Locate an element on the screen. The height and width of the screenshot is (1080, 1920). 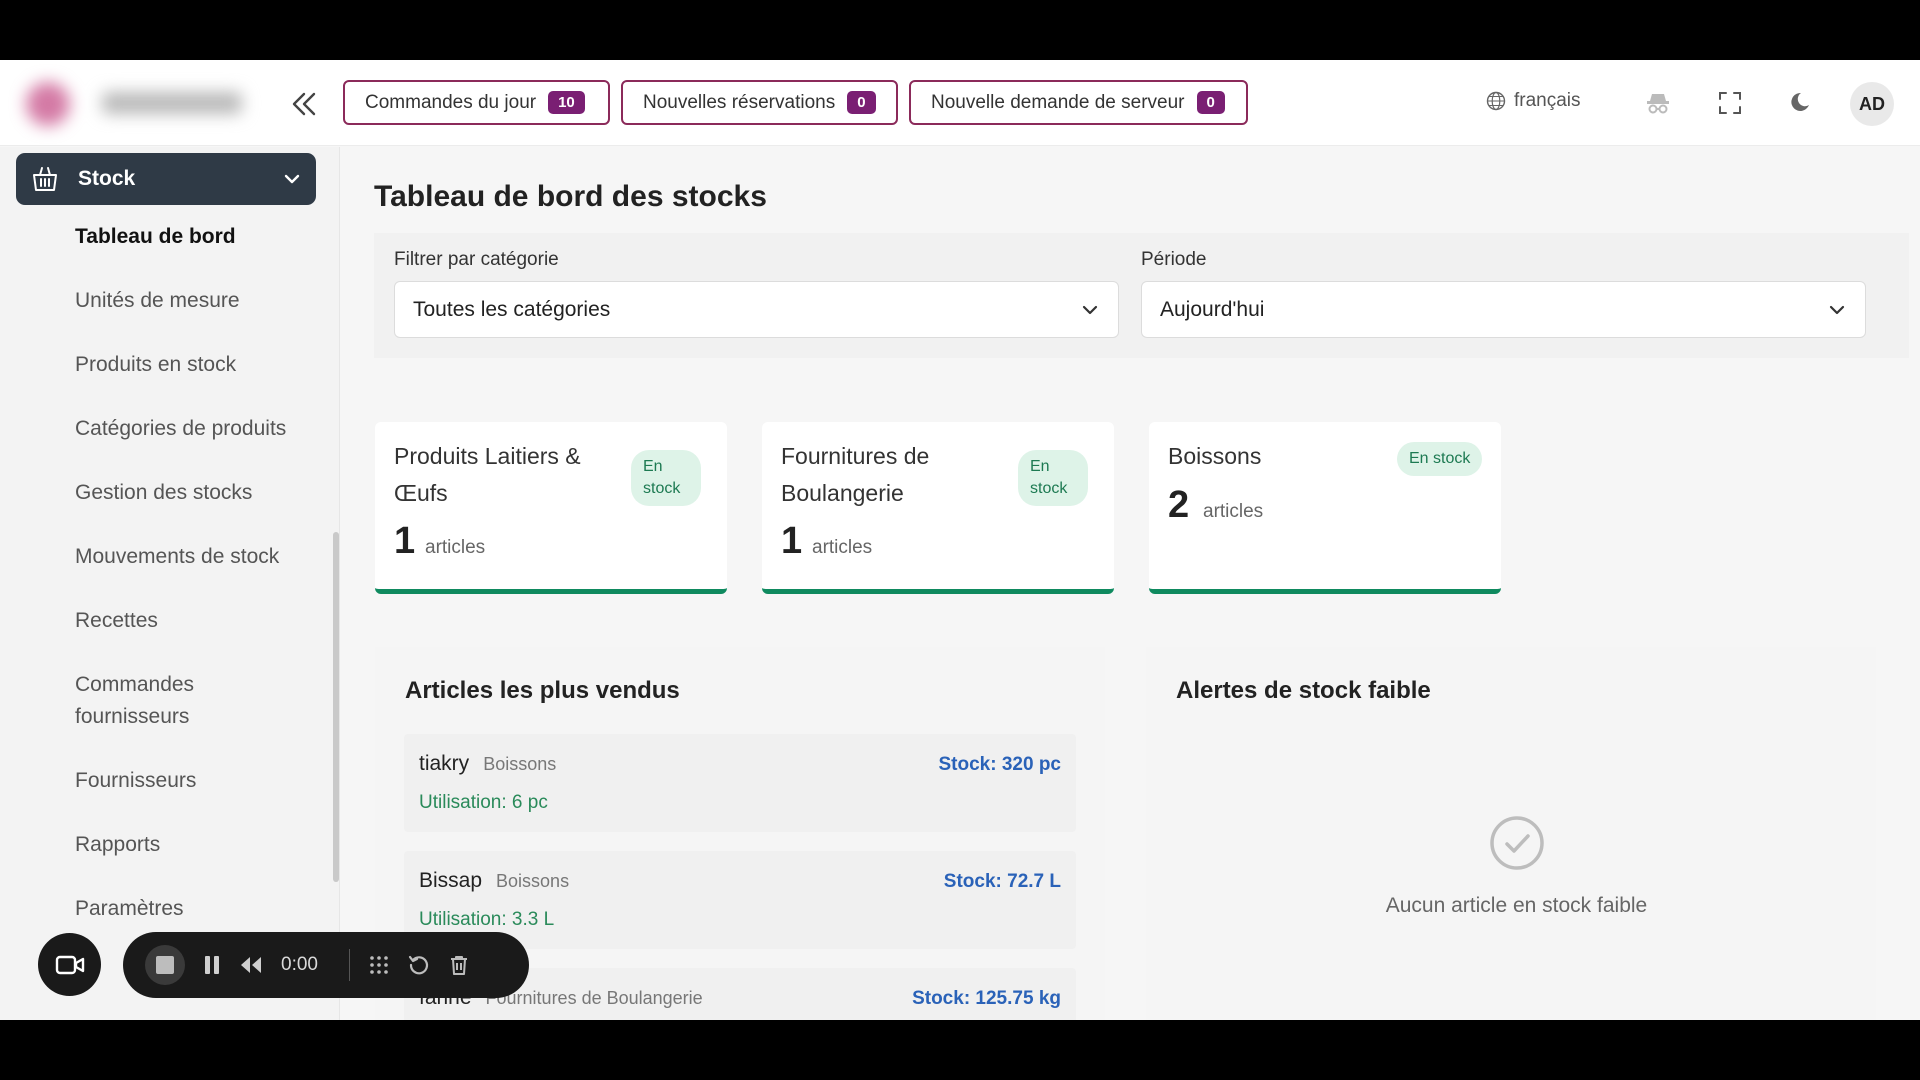
period-filter-label: Période is located at coordinates (1174, 259).